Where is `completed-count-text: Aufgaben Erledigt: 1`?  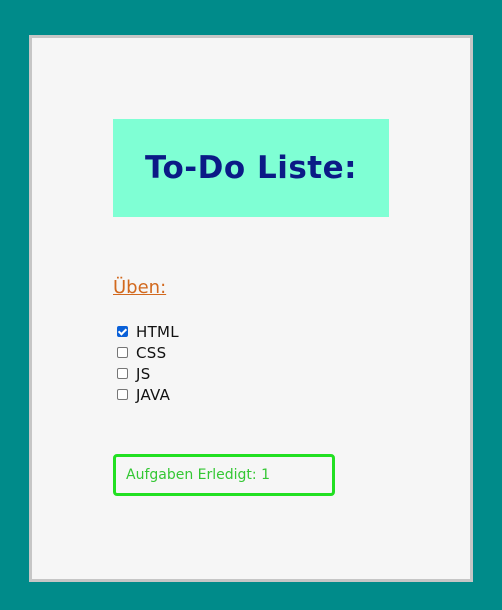
completed-count-text: Aufgaben Erledigt: 1 is located at coordinates (198, 475).